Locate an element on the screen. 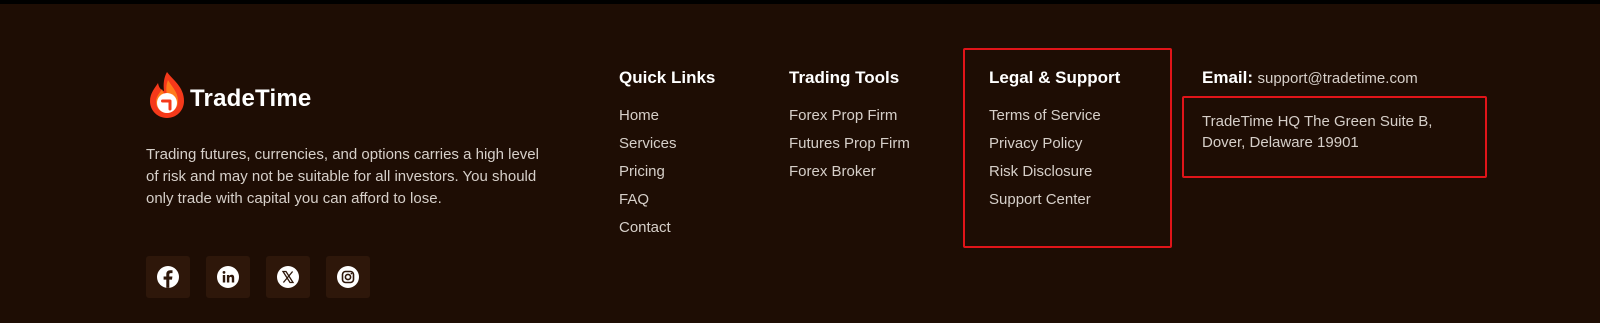 The height and width of the screenshot is (323, 1600). quick-link-services: Services is located at coordinates (667, 148).